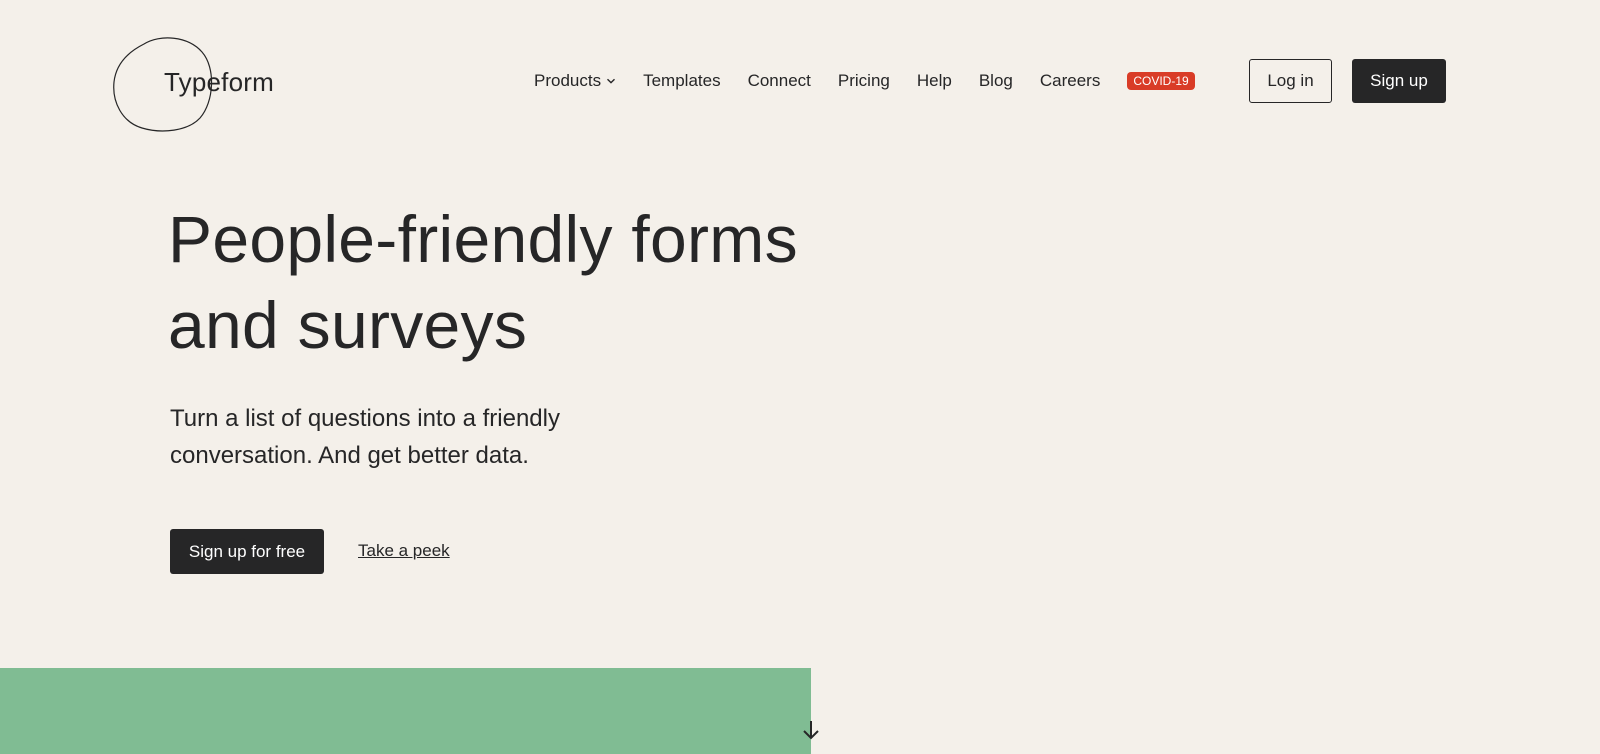  I want to click on hero-title: People-friendly forms and surveys, so click(528, 282).